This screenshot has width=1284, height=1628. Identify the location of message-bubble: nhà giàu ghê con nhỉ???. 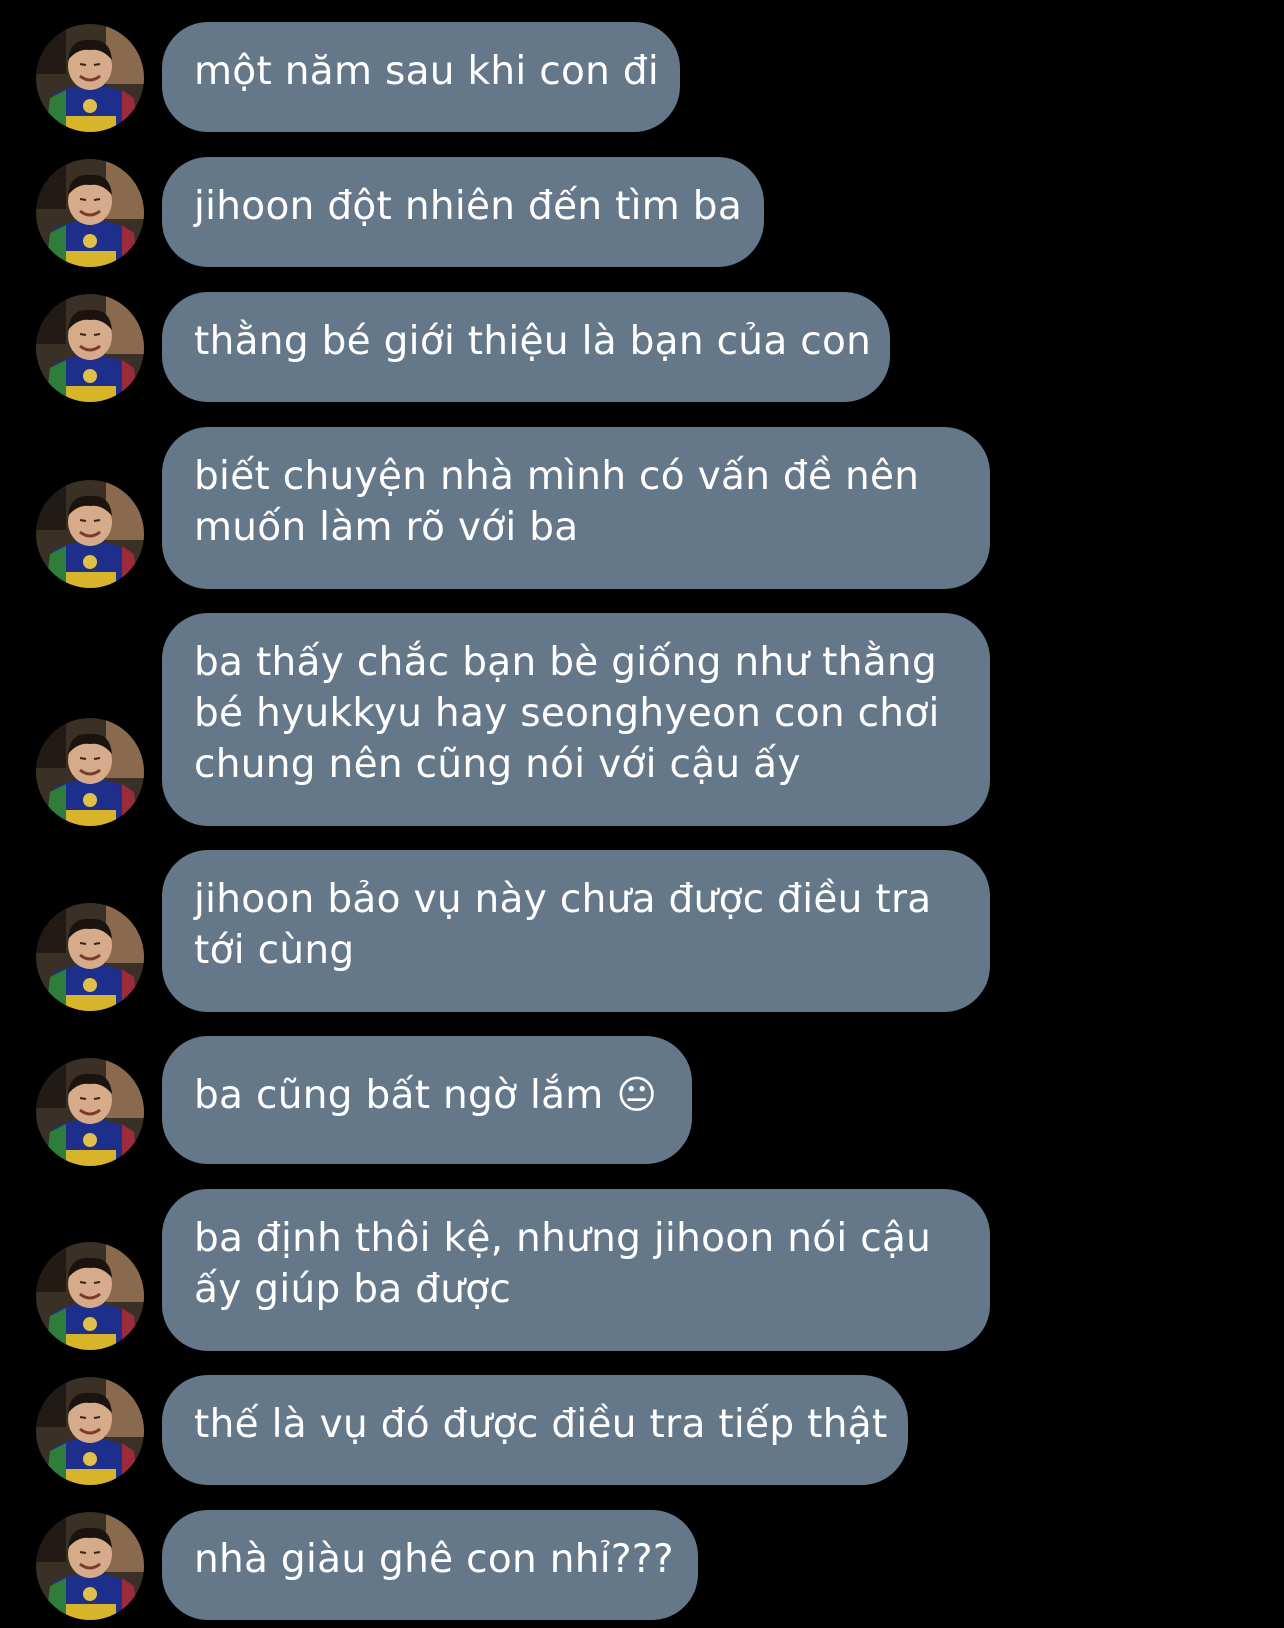
(430, 1565).